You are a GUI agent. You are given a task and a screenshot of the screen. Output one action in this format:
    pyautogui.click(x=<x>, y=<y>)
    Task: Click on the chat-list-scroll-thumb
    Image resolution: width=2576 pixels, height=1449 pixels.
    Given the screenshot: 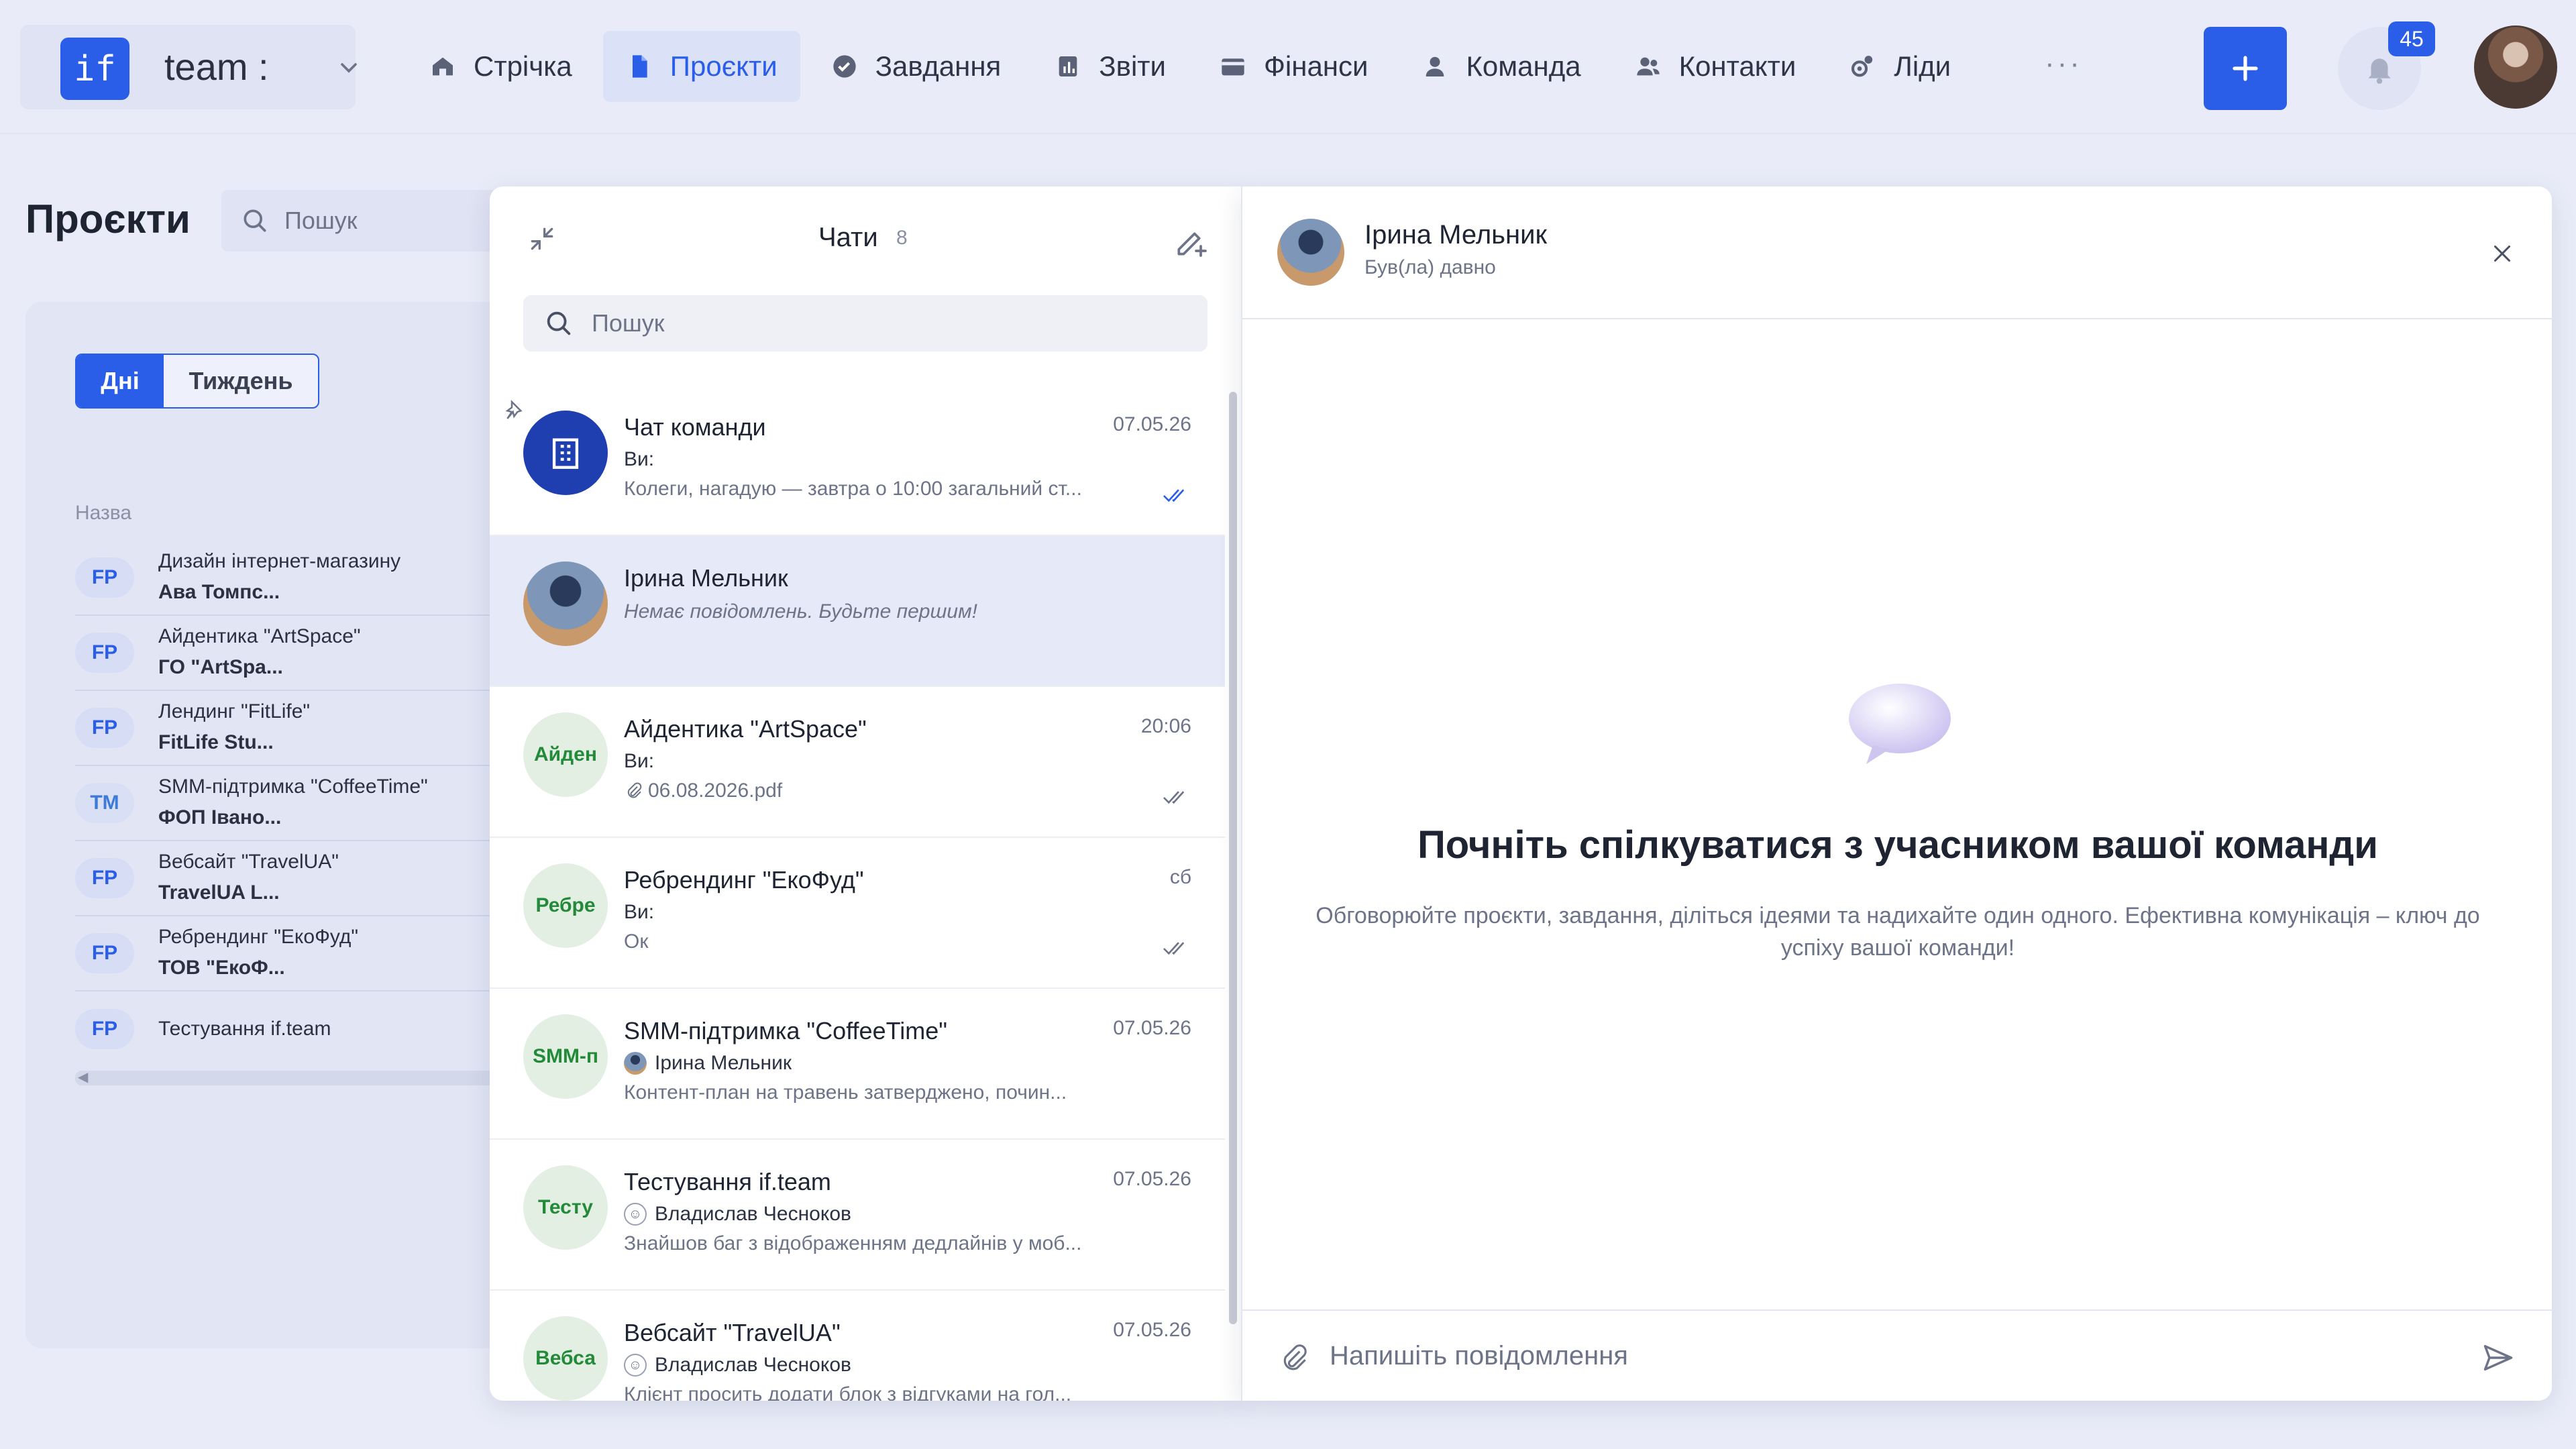 What is the action you would take?
    pyautogui.click(x=1233, y=858)
    